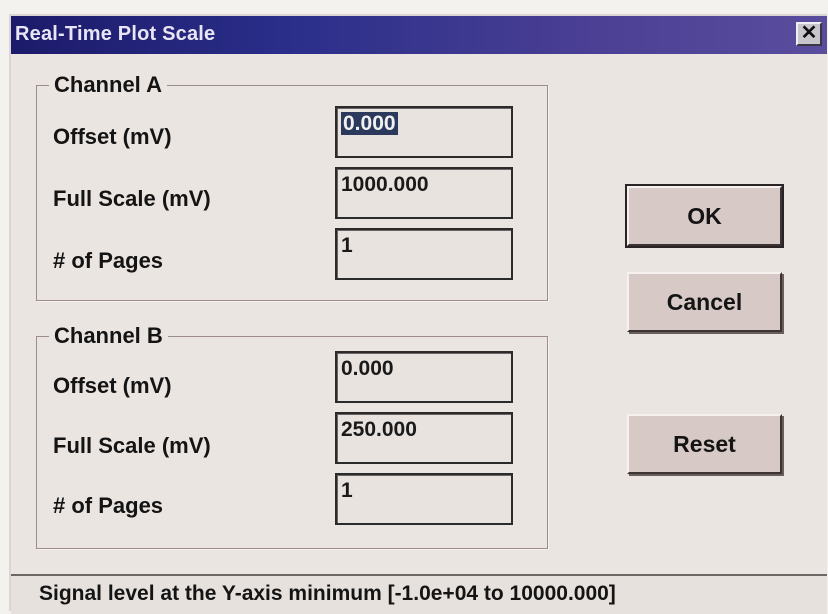  Describe the element at coordinates (704, 302) in the screenshot. I see `cancel-button: Cancel` at that location.